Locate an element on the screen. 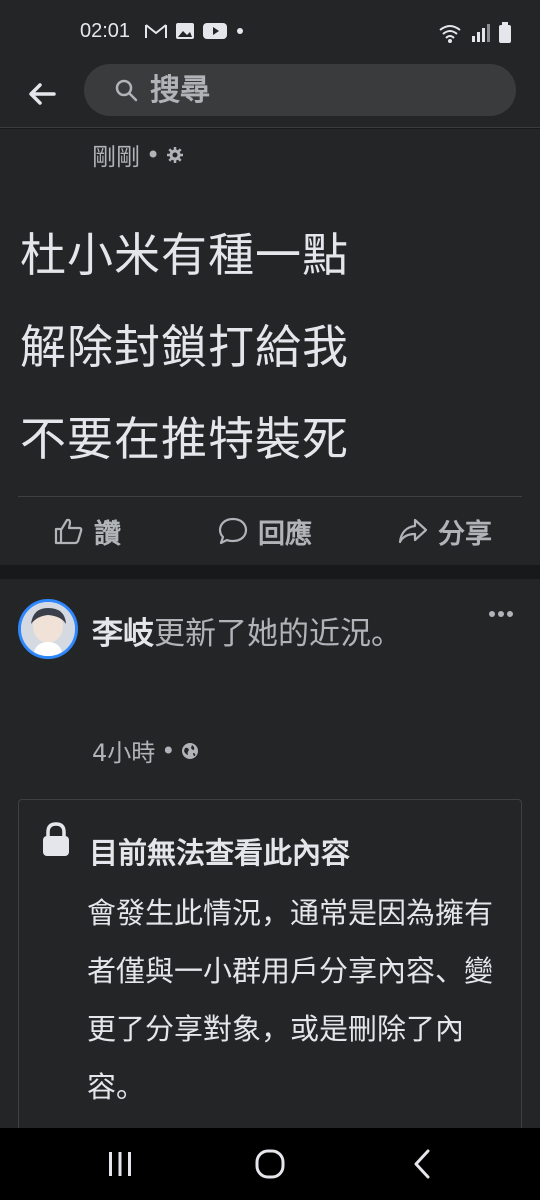 This screenshot has width=540, height=1200. share-button: 分享 is located at coordinates (445, 531).